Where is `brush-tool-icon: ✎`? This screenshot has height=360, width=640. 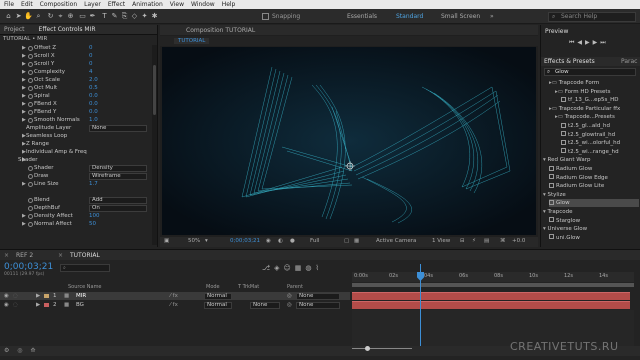 brush-tool-icon: ✎ is located at coordinates (114, 16).